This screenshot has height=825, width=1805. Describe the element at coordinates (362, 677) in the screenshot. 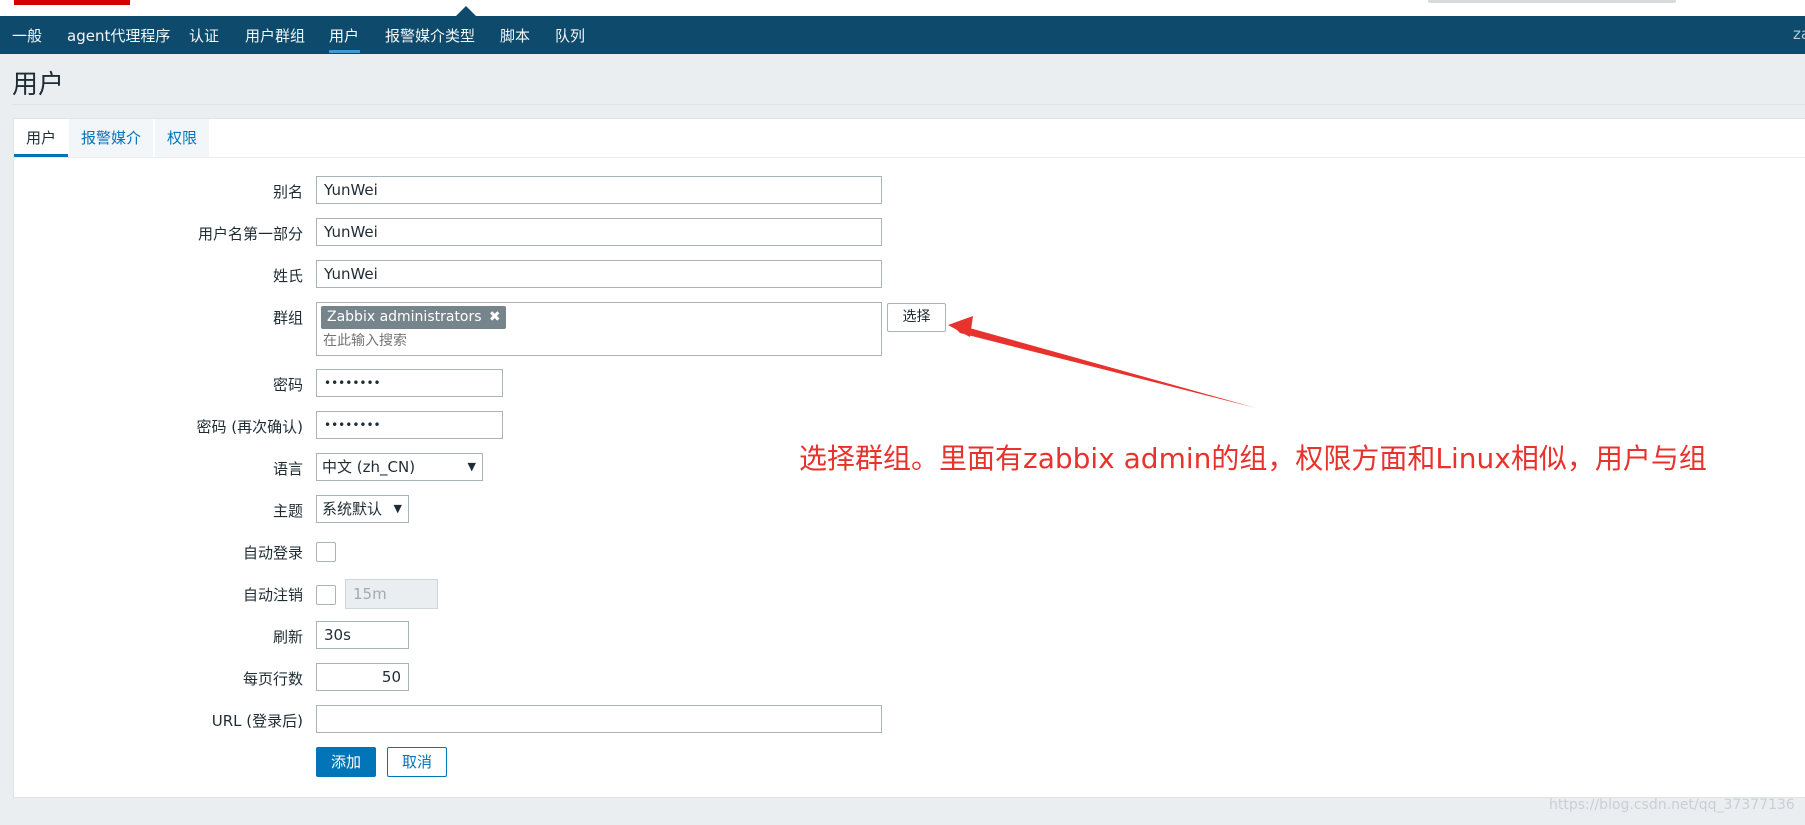

I see `rows-per-page-input` at that location.